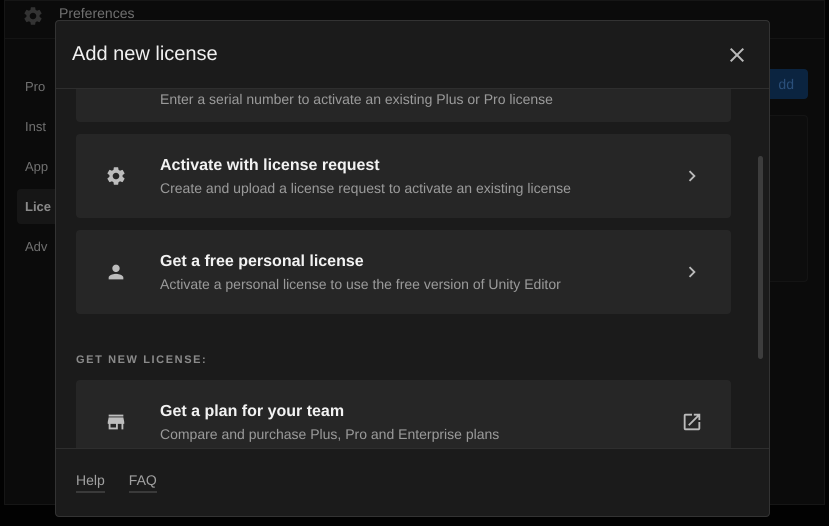 Image resolution: width=829 pixels, height=526 pixels. I want to click on external-link-icon, so click(692, 422).